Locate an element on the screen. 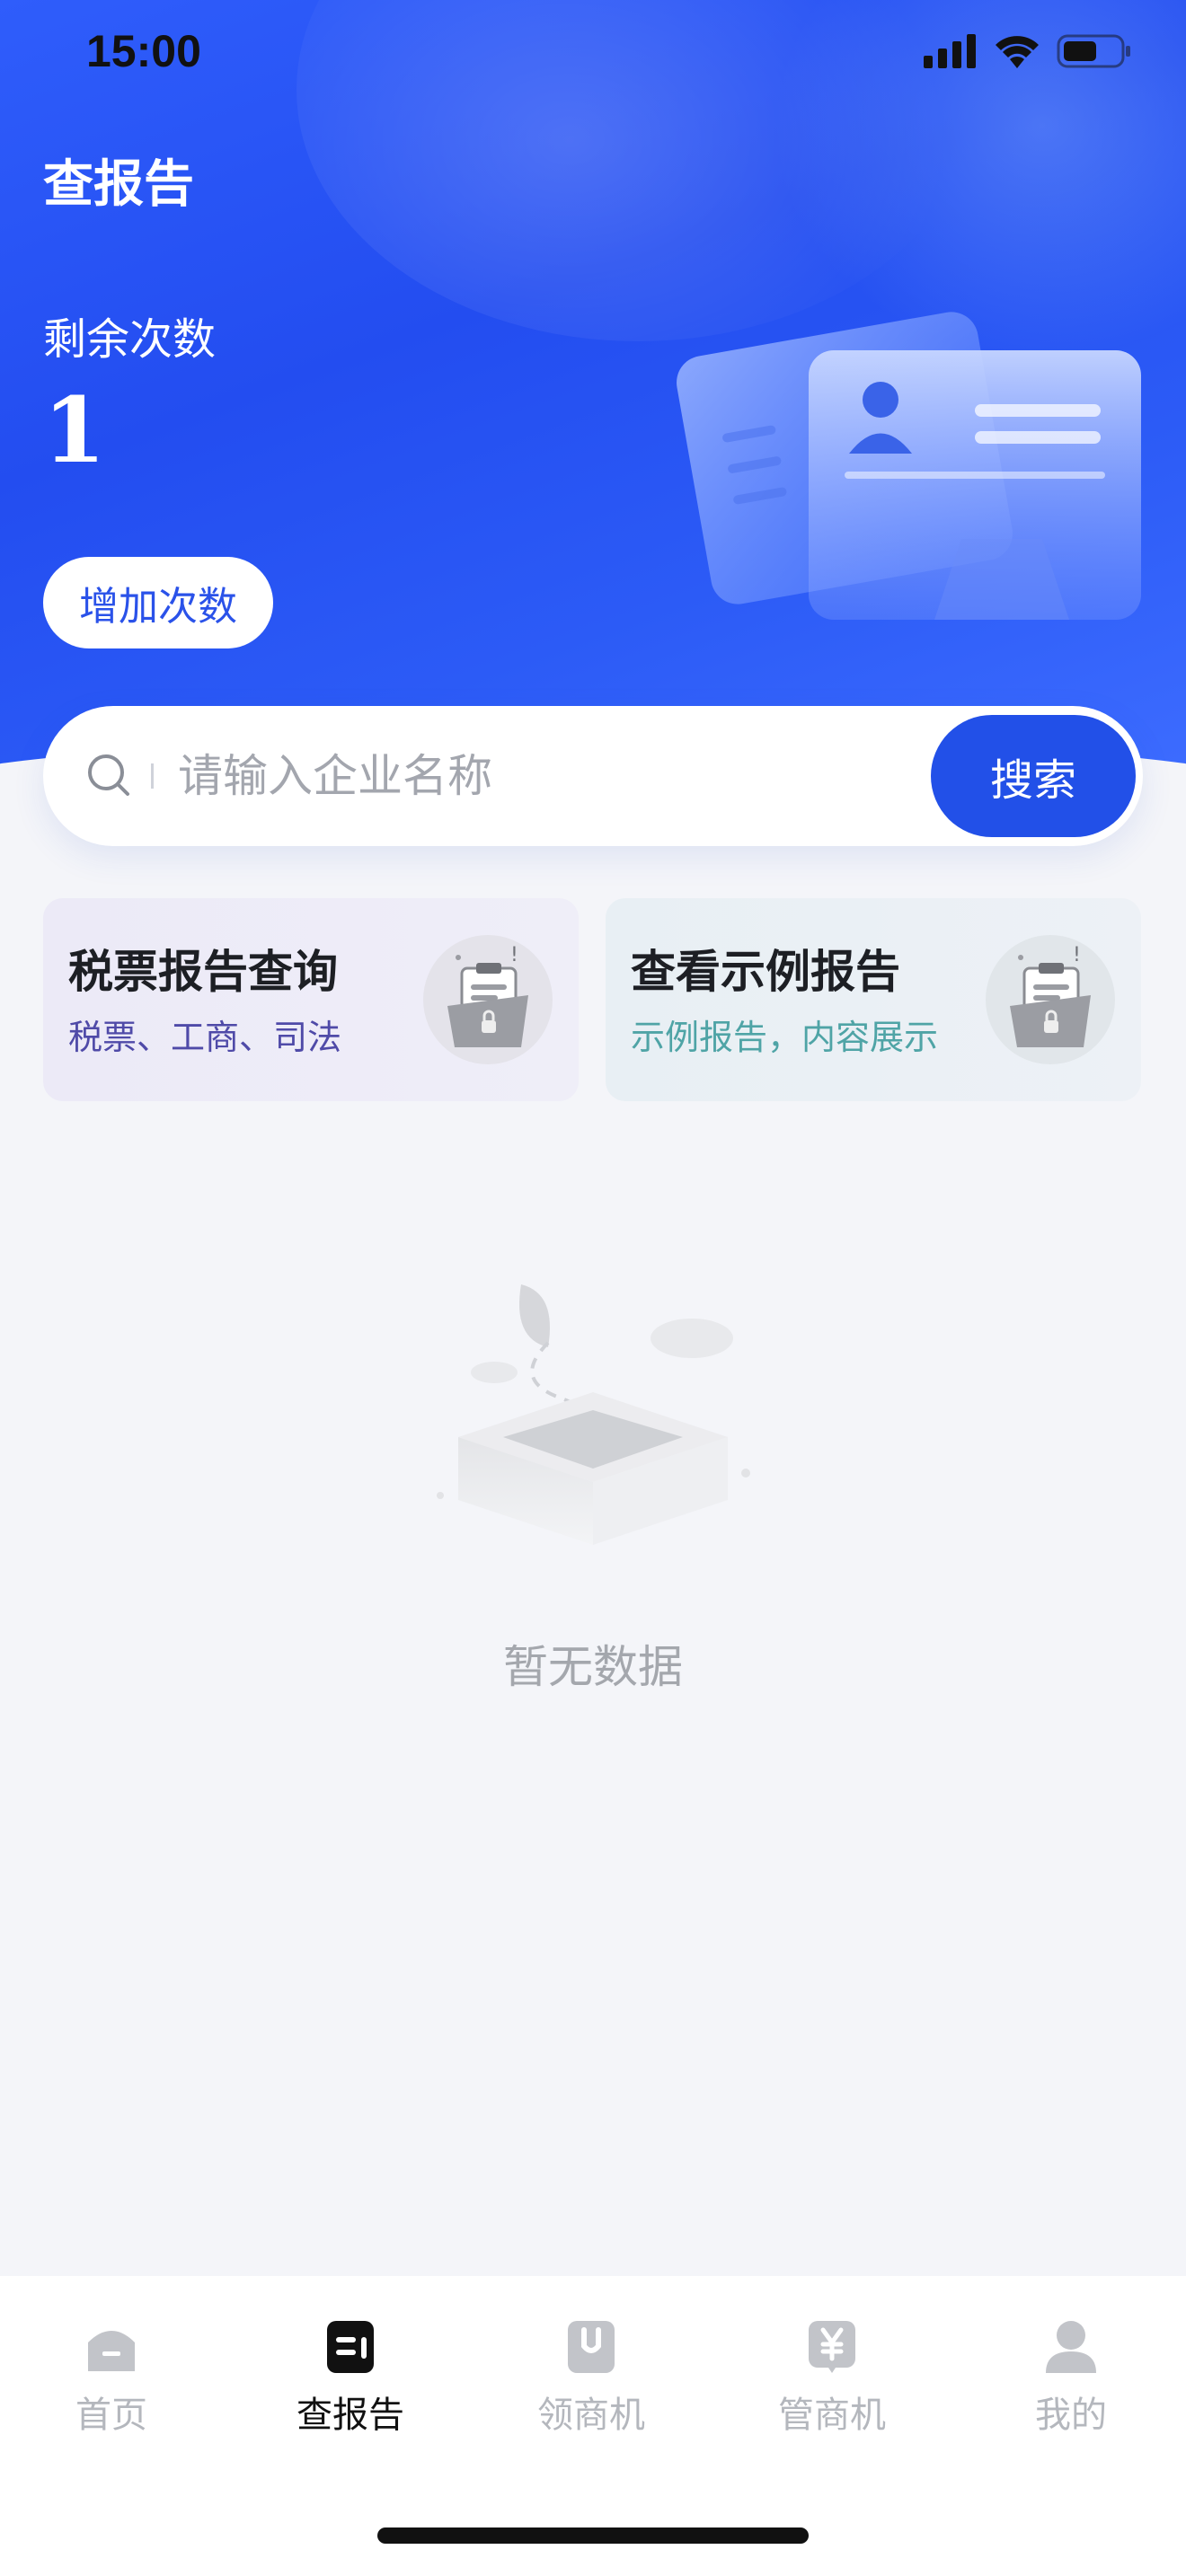 The width and height of the screenshot is (1186, 2576). add-count-button: 增加次数 is located at coordinates (158, 602).